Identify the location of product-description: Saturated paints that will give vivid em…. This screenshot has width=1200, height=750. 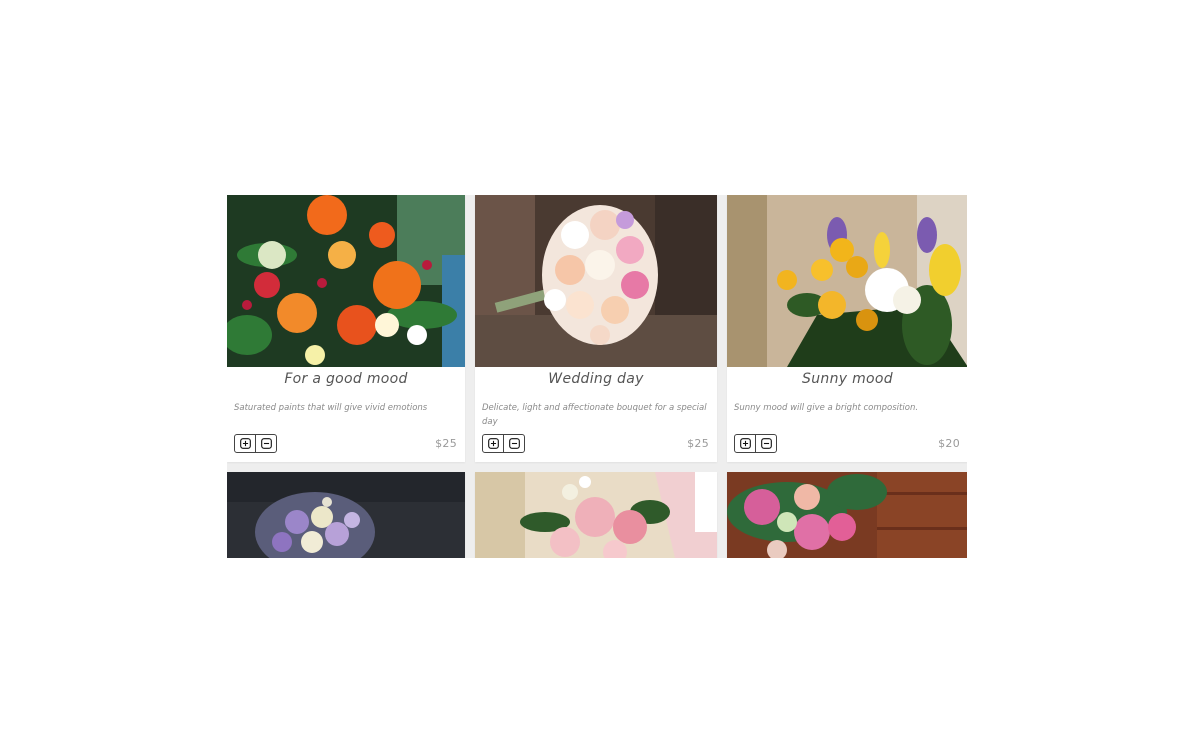
(331, 408).